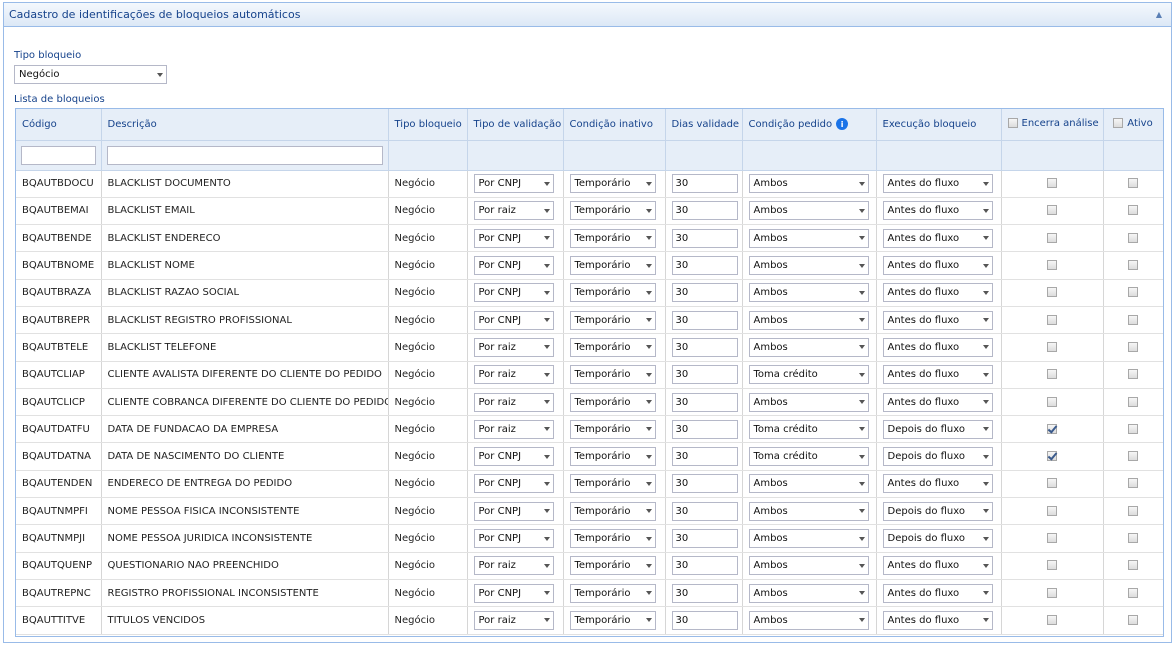  Describe the element at coordinates (1133, 125) in the screenshot. I see `col-ativo: Ativo` at that location.